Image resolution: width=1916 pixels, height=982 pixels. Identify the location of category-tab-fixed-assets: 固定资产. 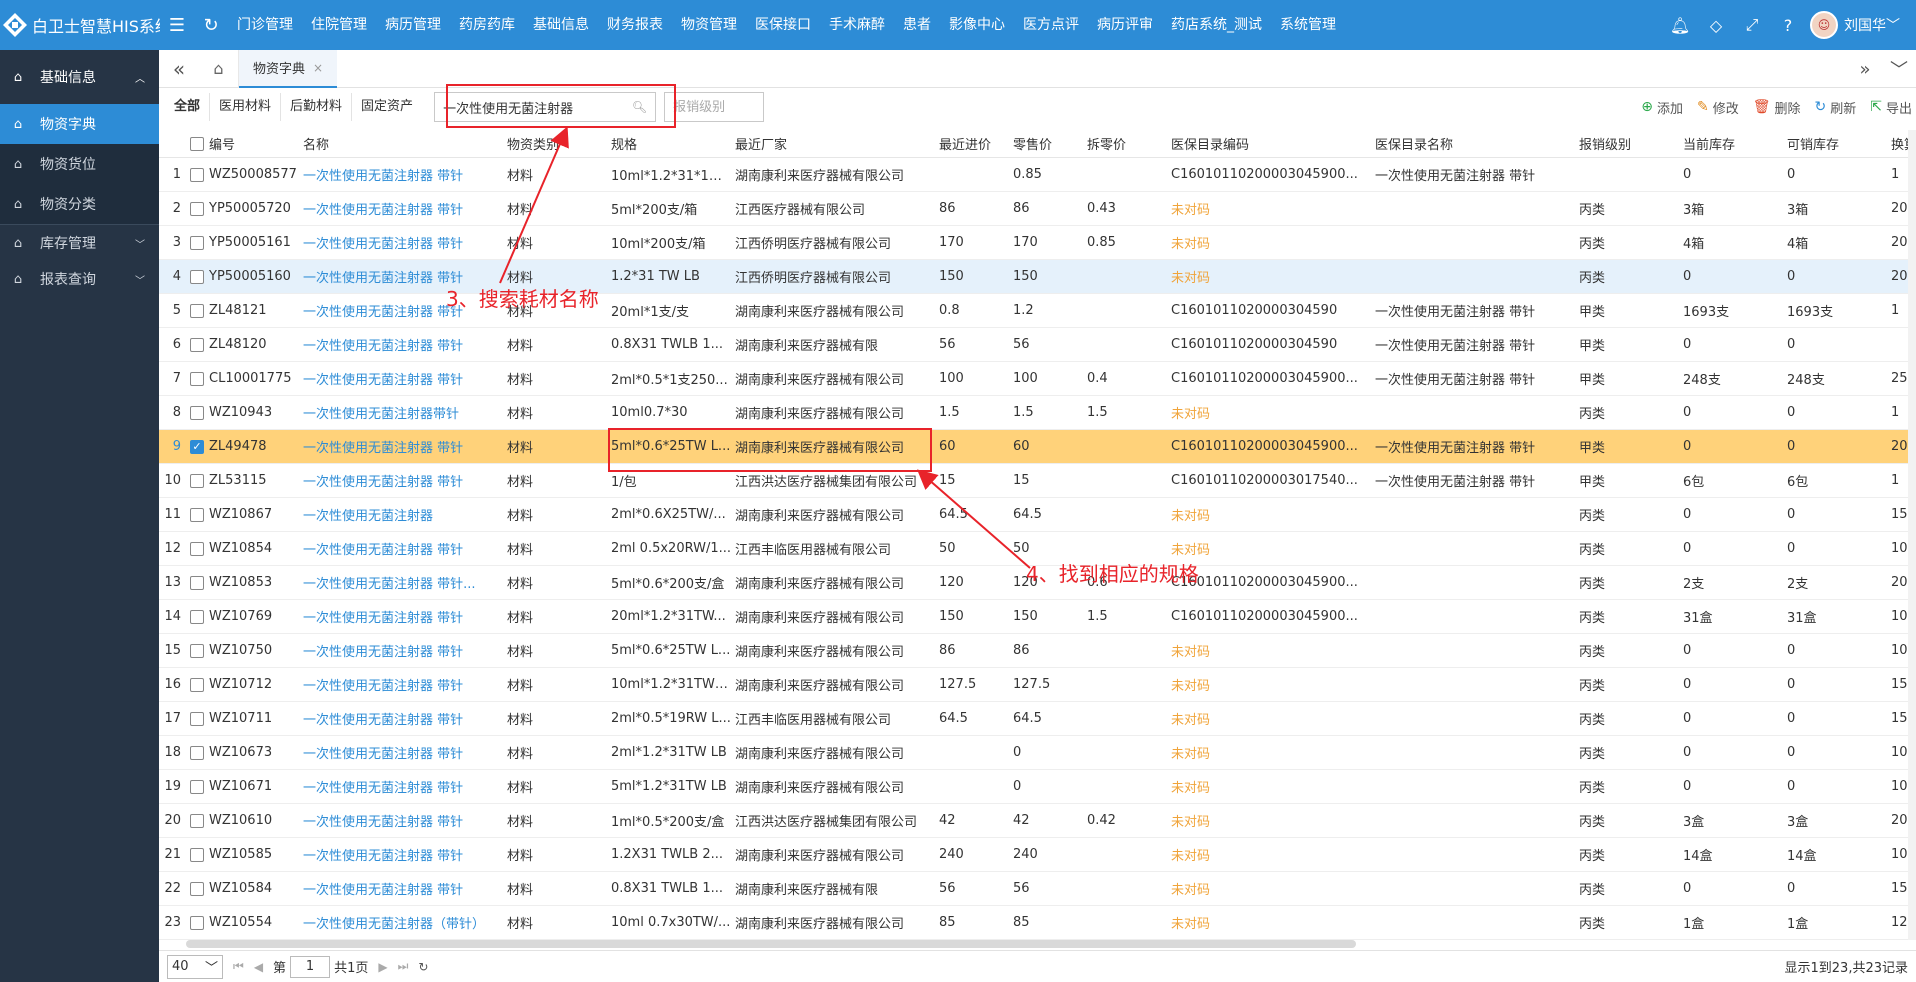
(387, 107).